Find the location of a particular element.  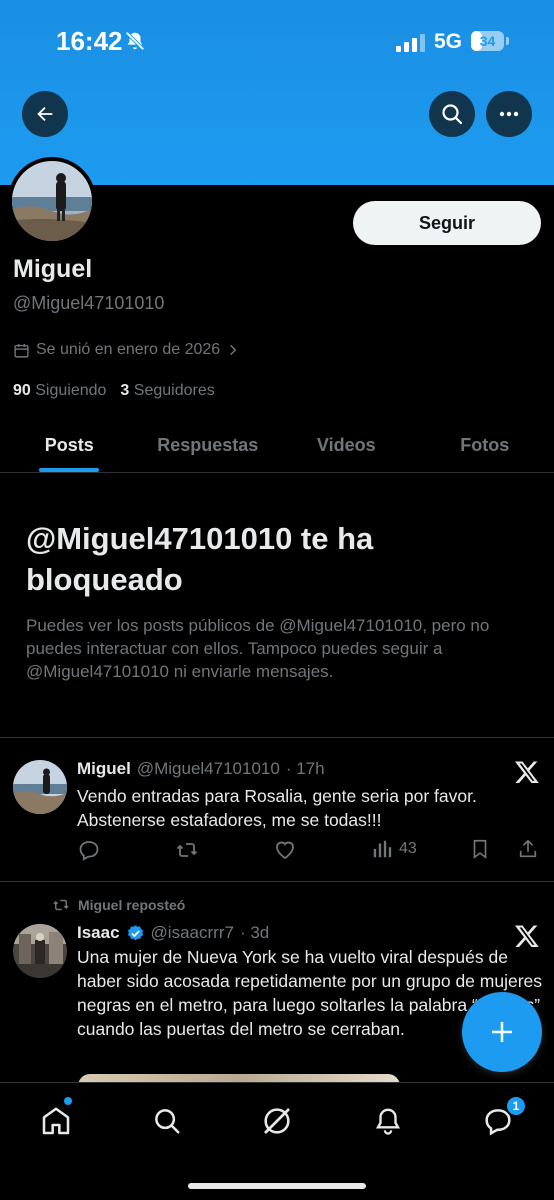

bookmark-icon is located at coordinates (480, 849).